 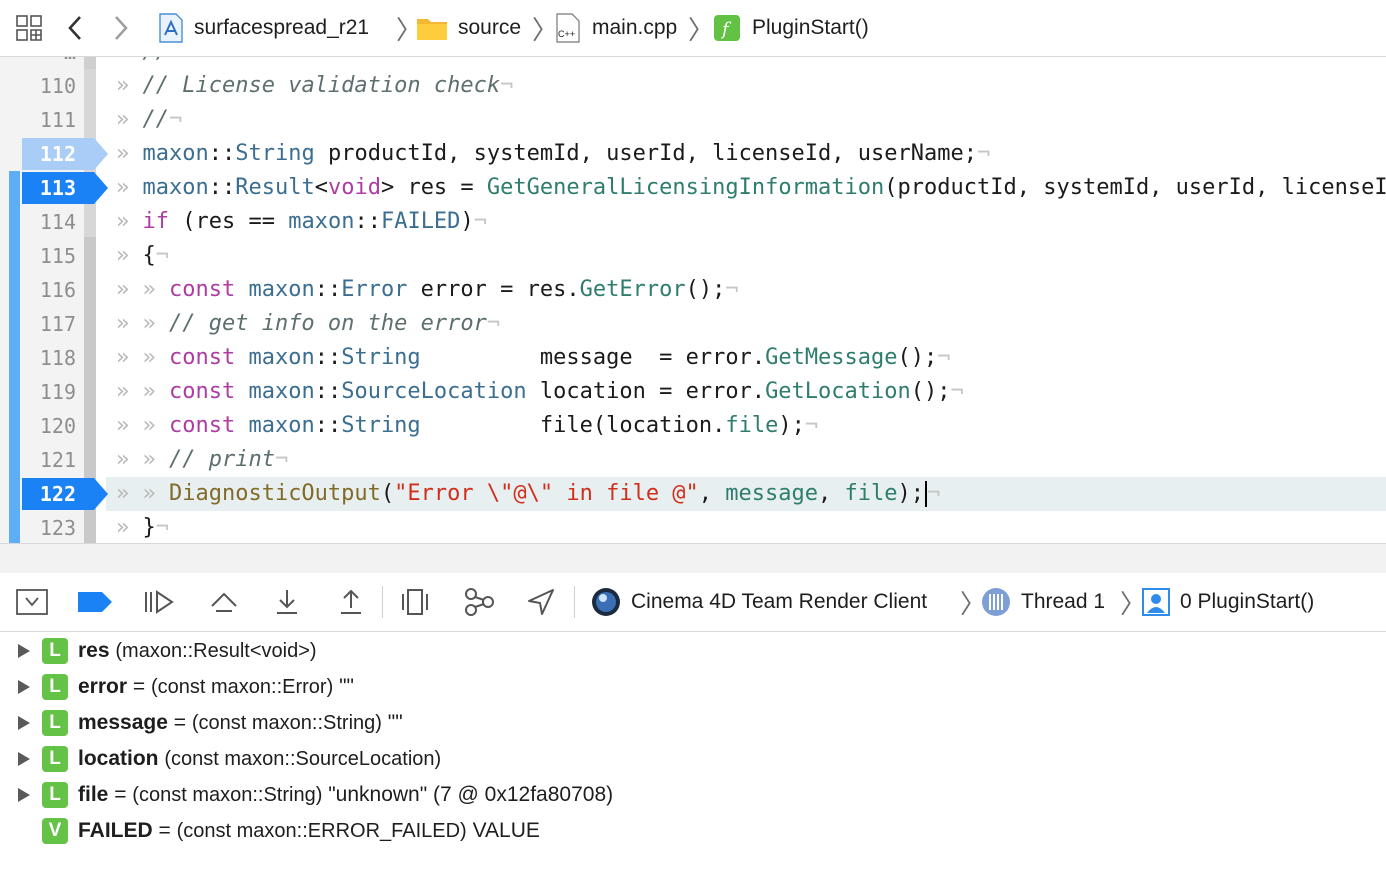 I want to click on variable-row: L res (maxon::Result<void>), so click(x=693, y=651).